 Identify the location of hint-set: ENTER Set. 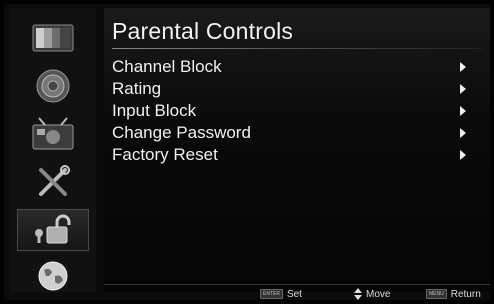
(281, 294).